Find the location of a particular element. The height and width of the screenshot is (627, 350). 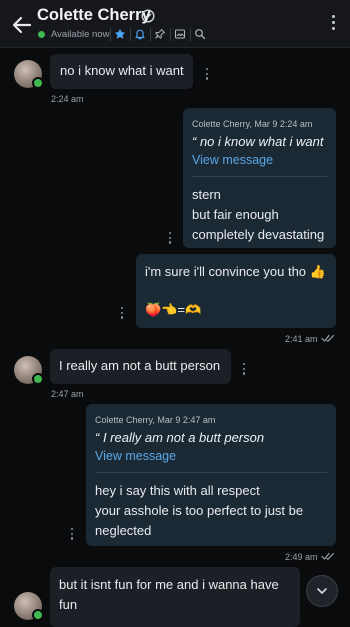

chevron-down-icon is located at coordinates (322, 591).